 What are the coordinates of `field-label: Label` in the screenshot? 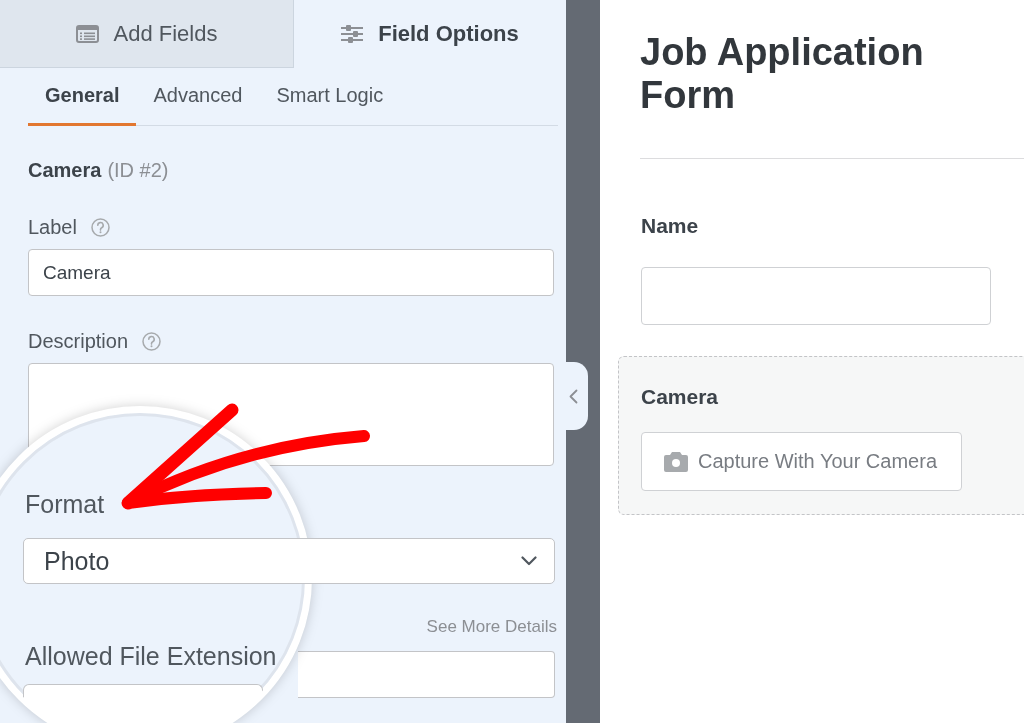 It's located at (52, 227).